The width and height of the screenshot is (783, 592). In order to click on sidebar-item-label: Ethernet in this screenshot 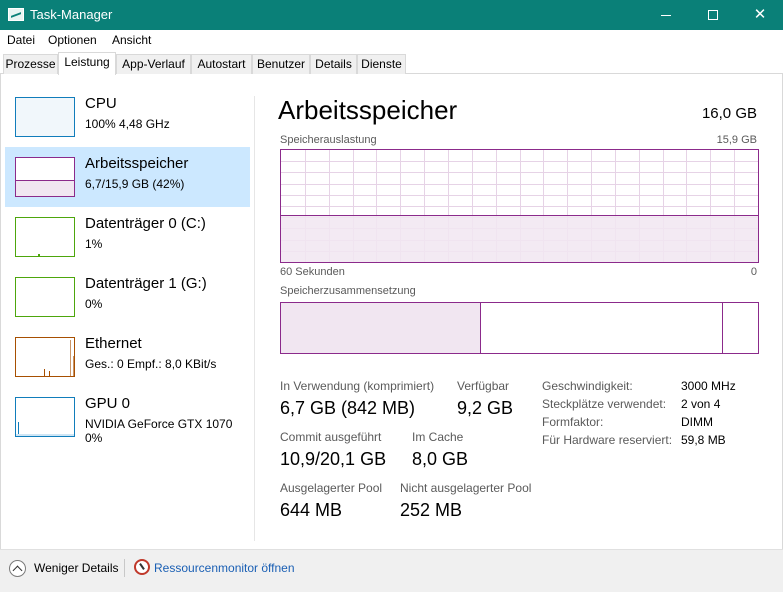, I will do `click(113, 343)`.